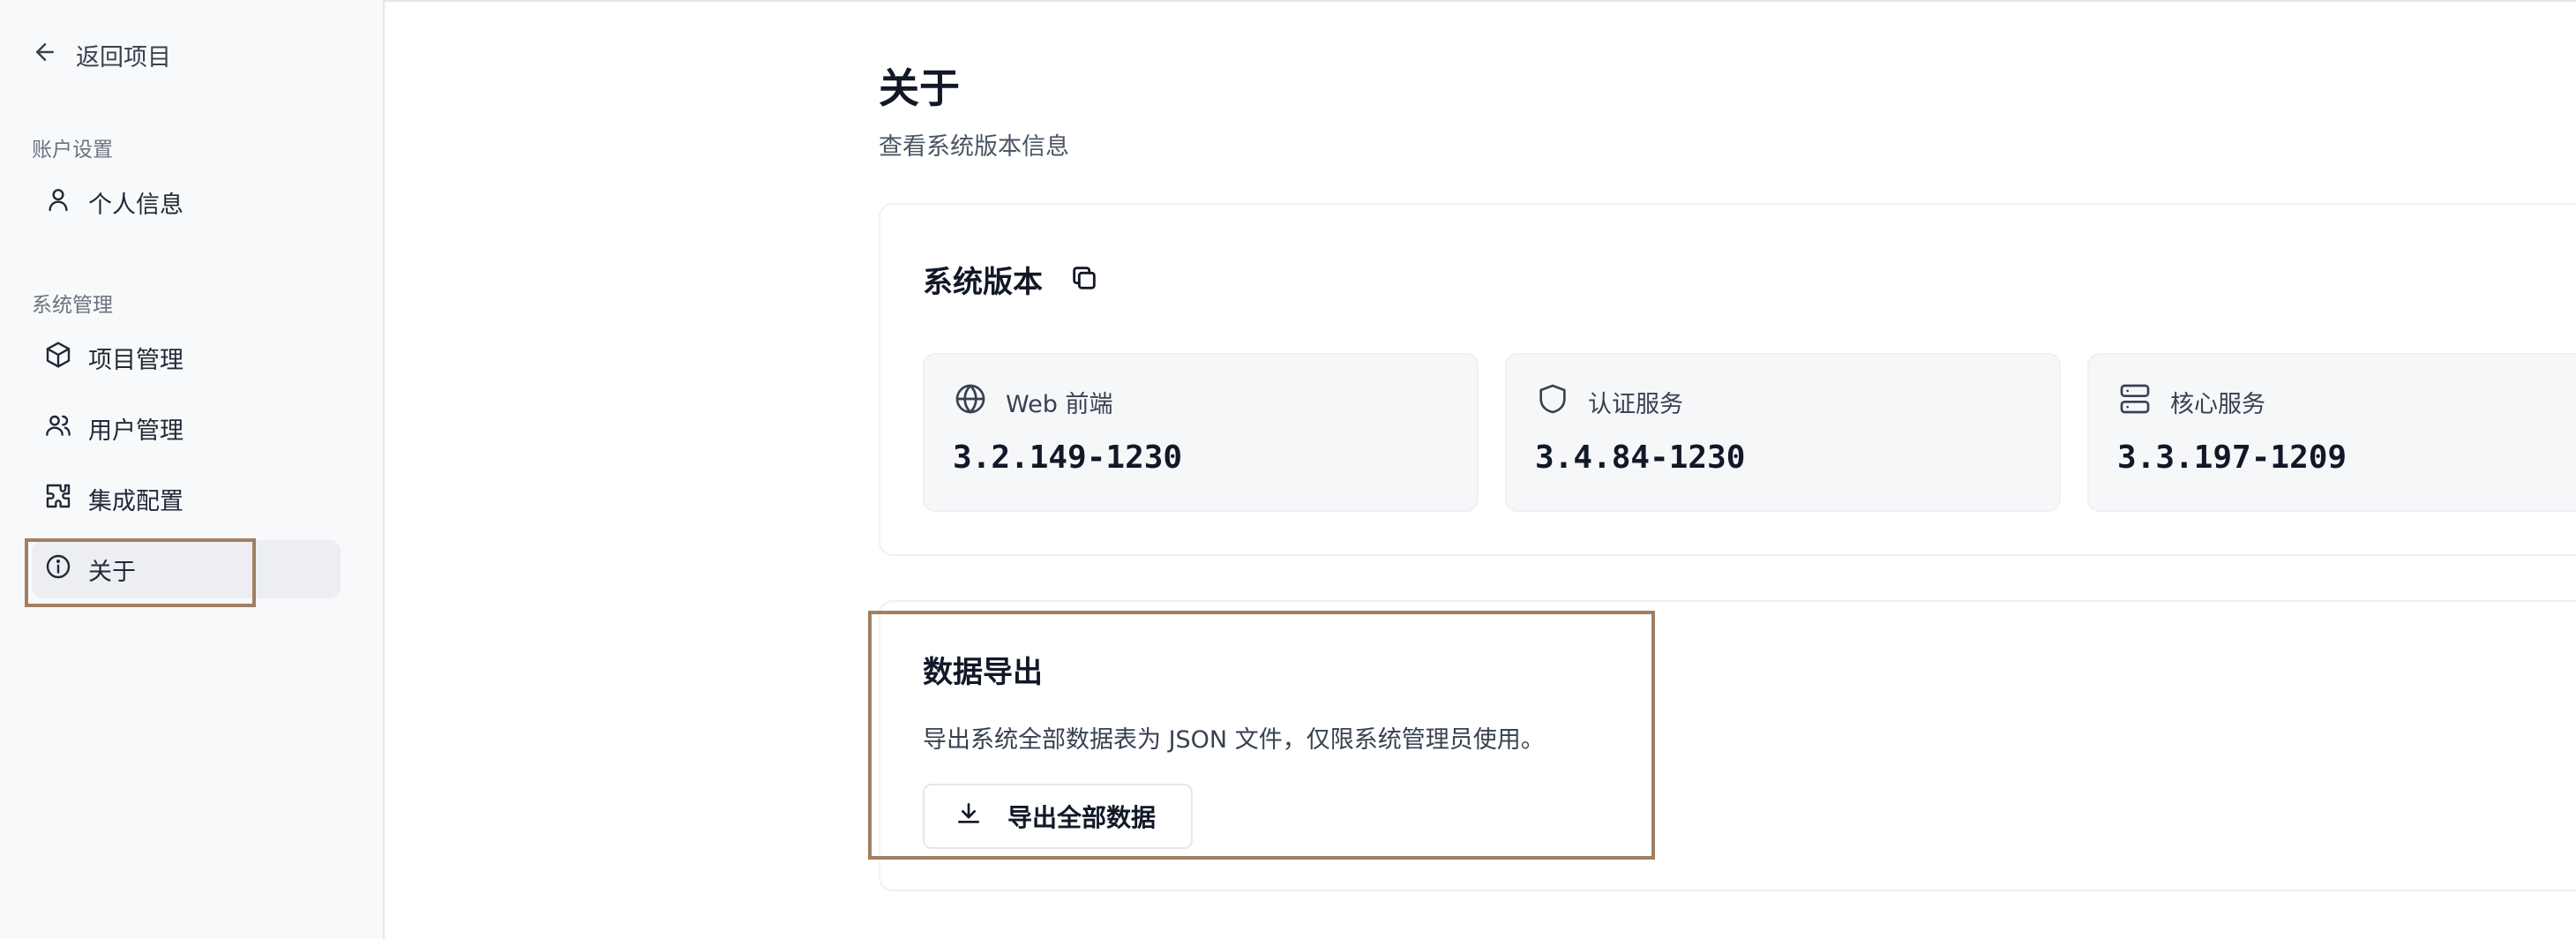  Describe the element at coordinates (1082, 817) in the screenshot. I see `export-button-label: 导出全部数据` at that location.